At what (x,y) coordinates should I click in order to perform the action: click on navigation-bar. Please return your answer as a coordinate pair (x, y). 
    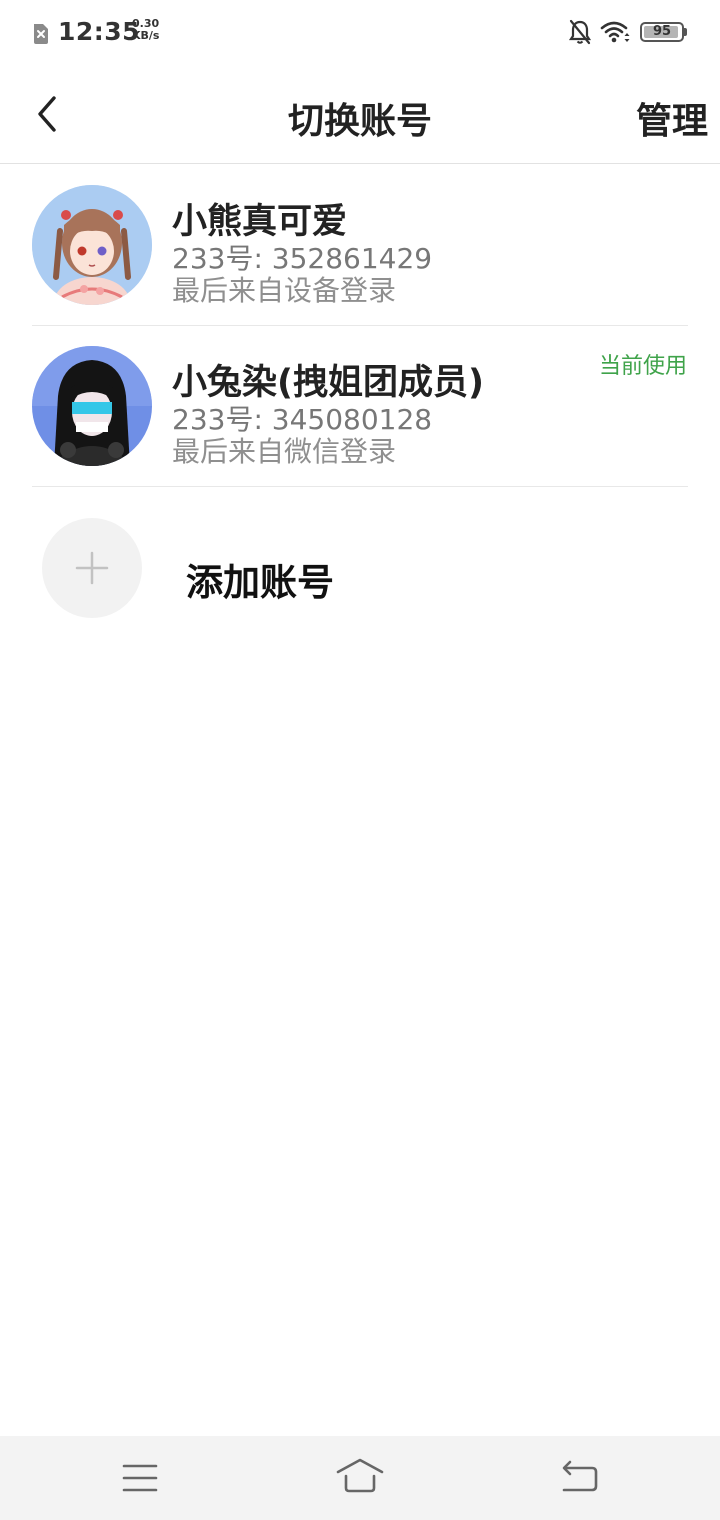
    Looking at the image, I should click on (360, 1478).